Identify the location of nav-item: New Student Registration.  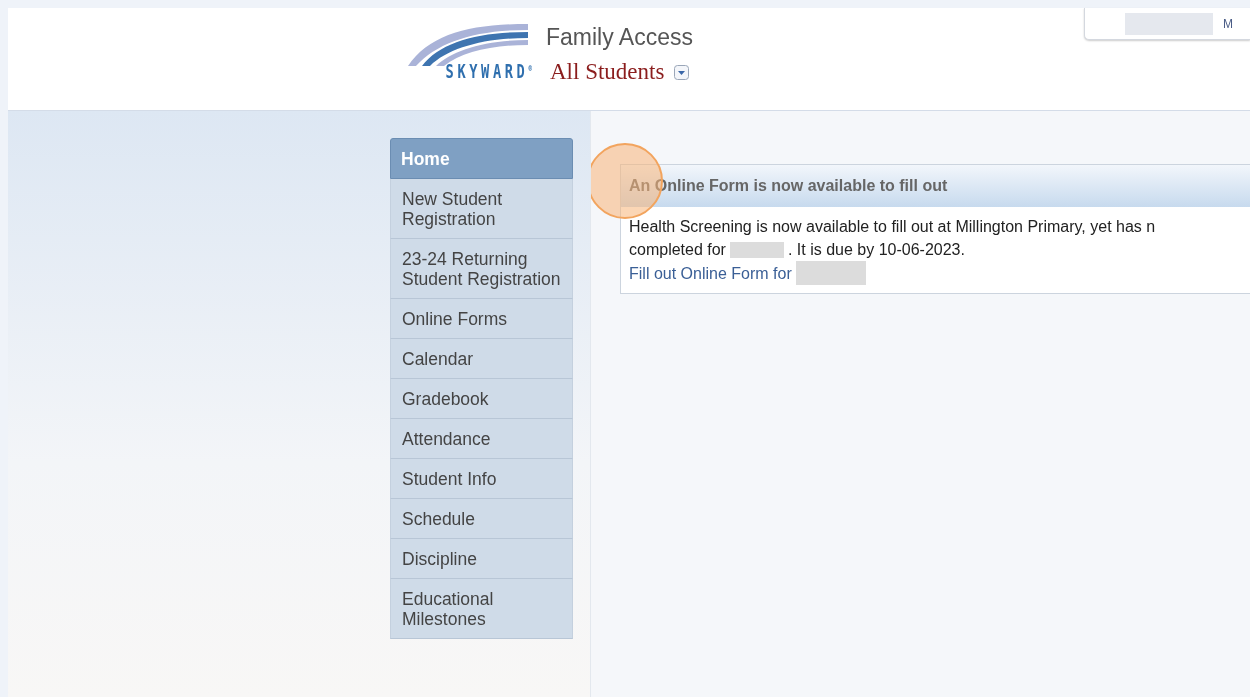
(481, 209).